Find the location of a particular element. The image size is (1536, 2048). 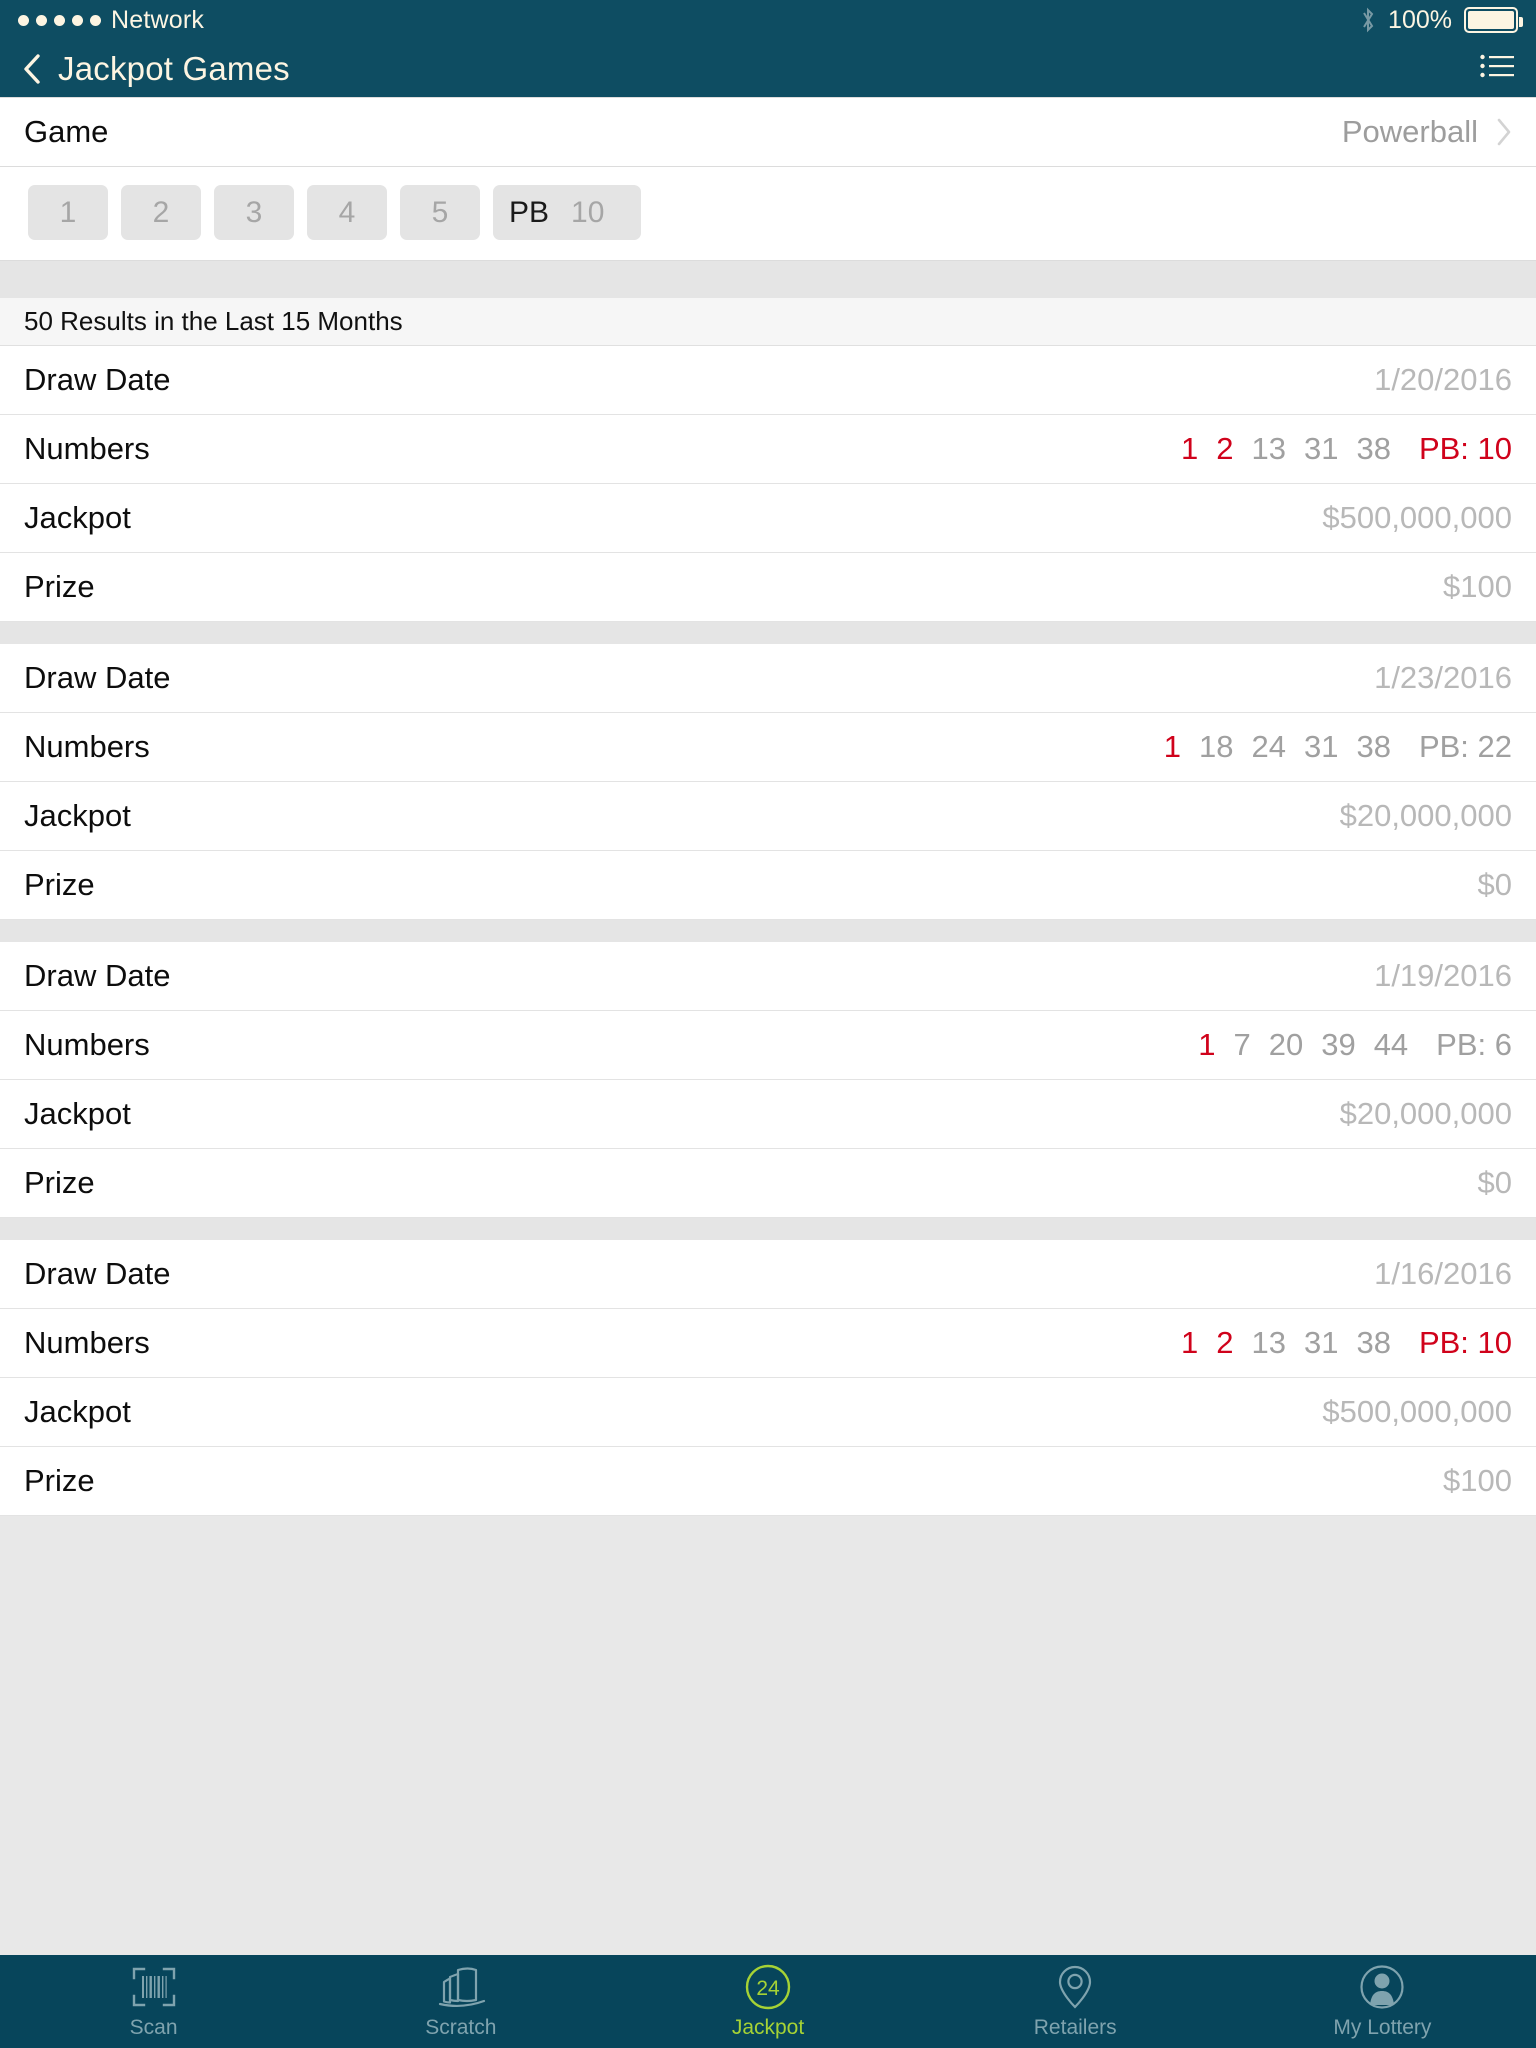

tab-label: My Lottery is located at coordinates (1382, 2027).